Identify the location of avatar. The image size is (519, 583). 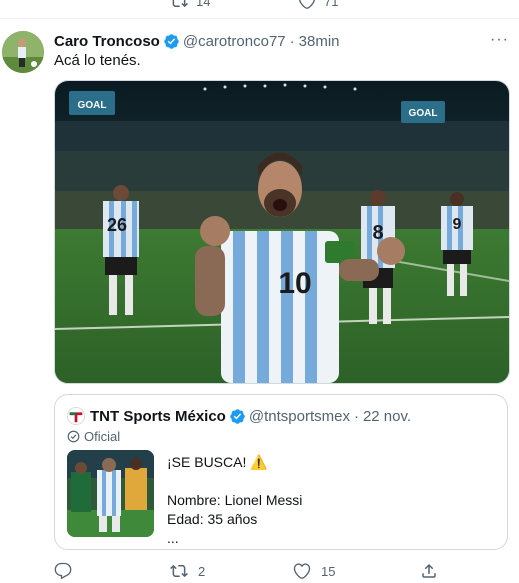
(23, 52).